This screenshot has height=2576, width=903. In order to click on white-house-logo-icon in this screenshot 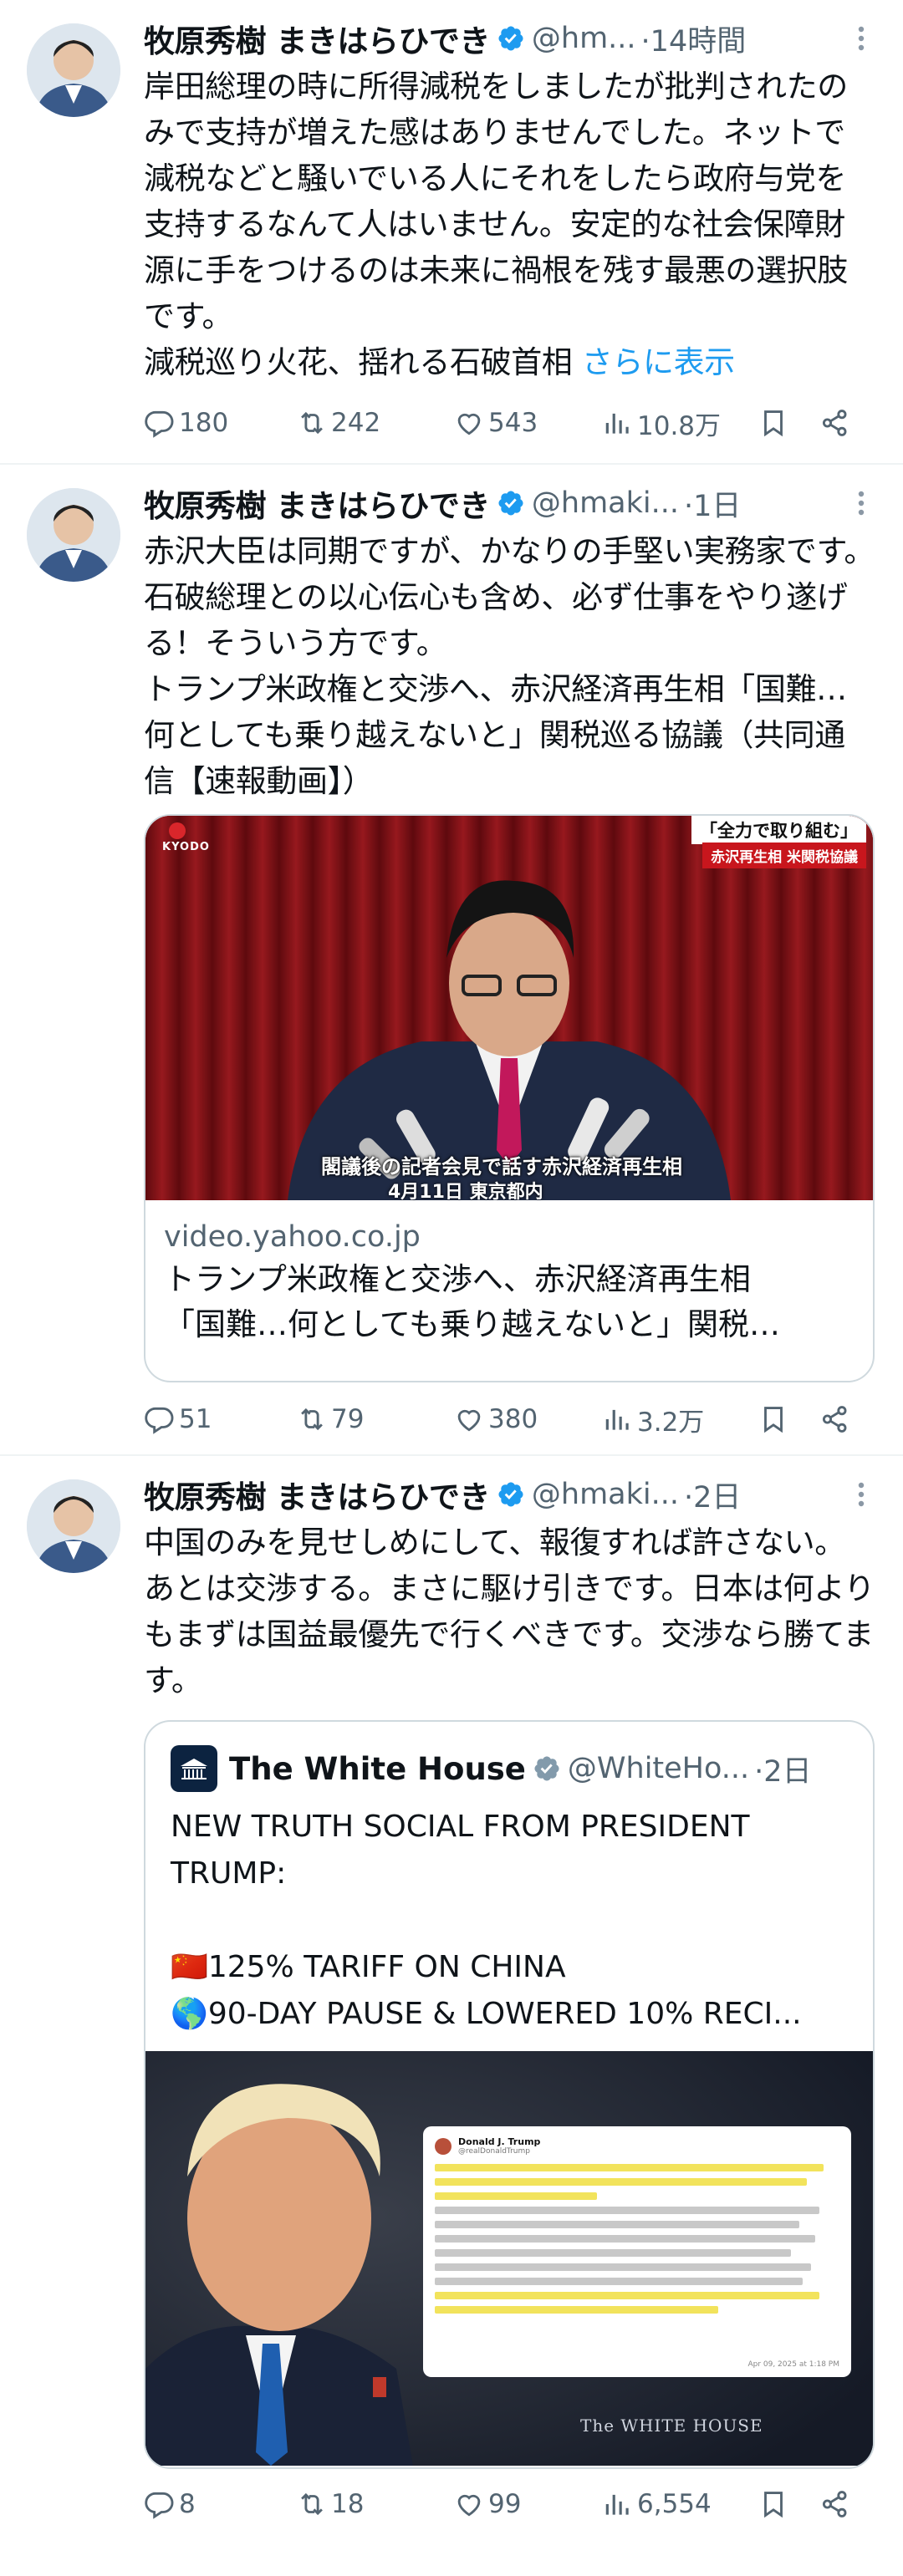, I will do `click(194, 1768)`.